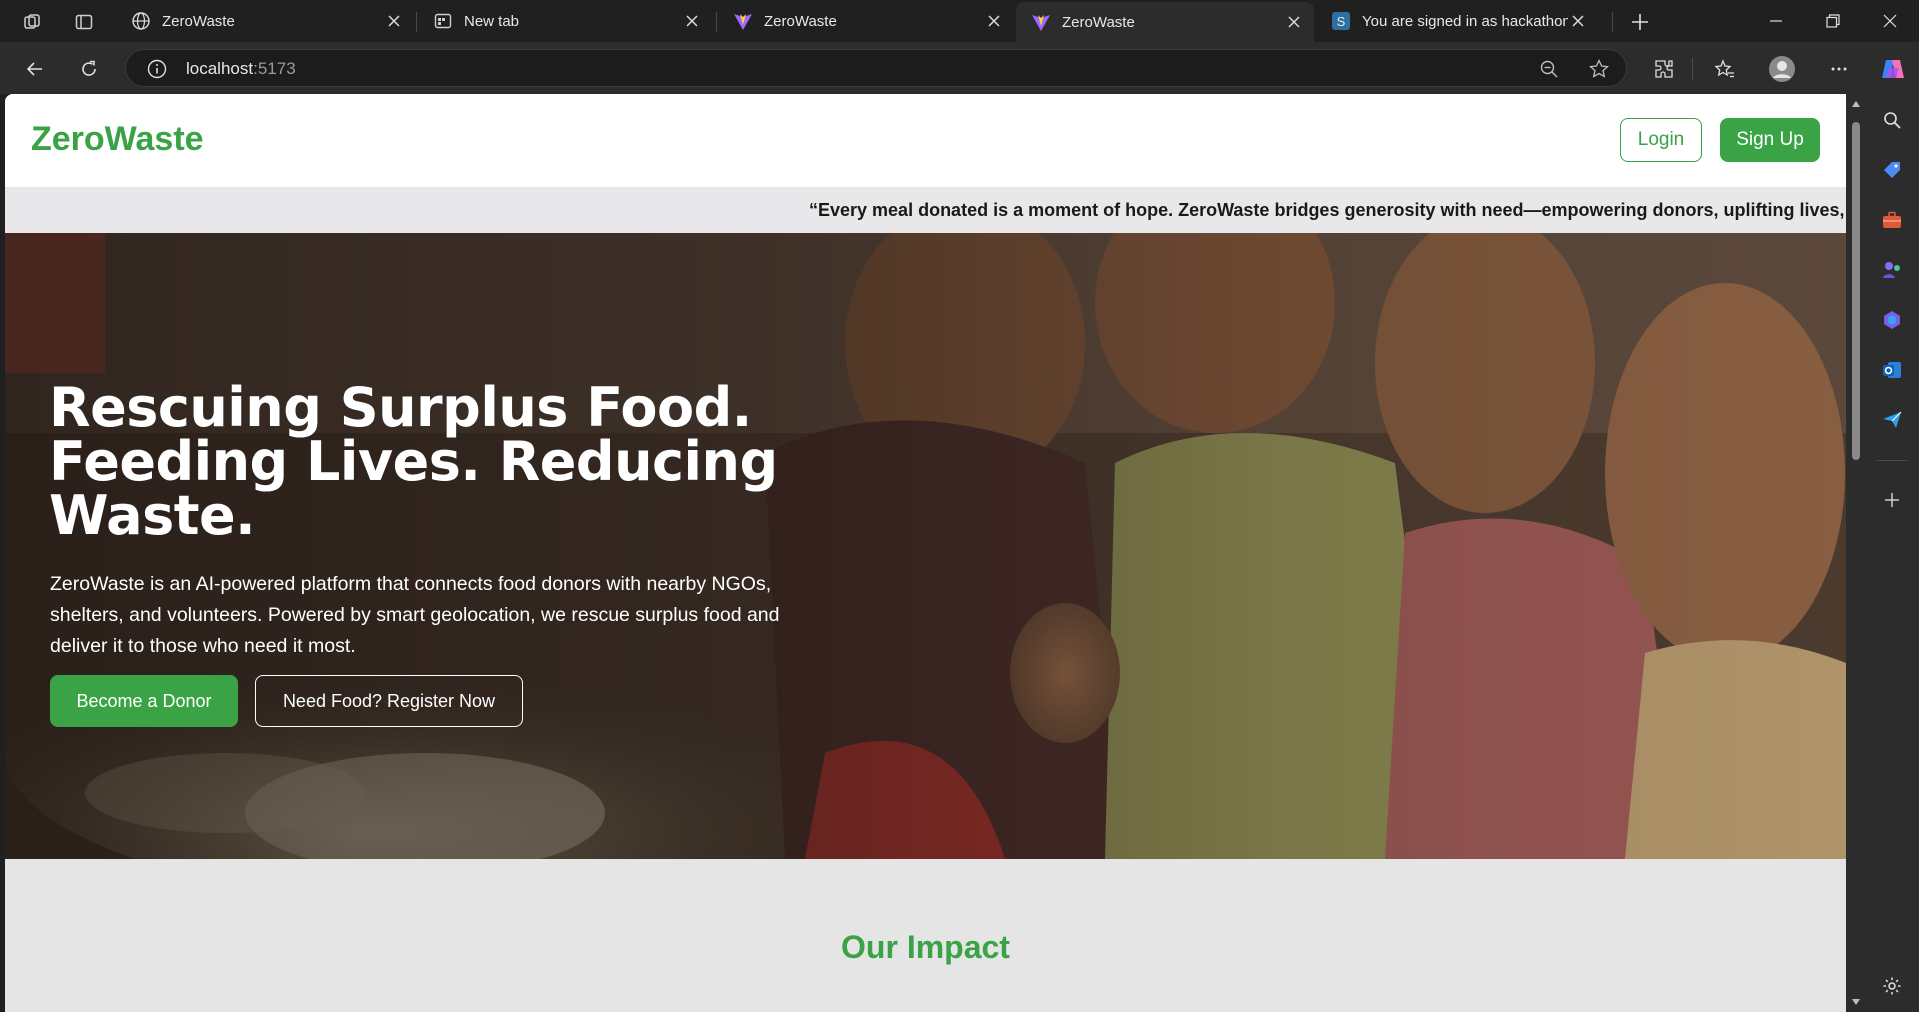 Image resolution: width=1919 pixels, height=1012 pixels. Describe the element at coordinates (1892, 420) in the screenshot. I see `send-icon` at that location.